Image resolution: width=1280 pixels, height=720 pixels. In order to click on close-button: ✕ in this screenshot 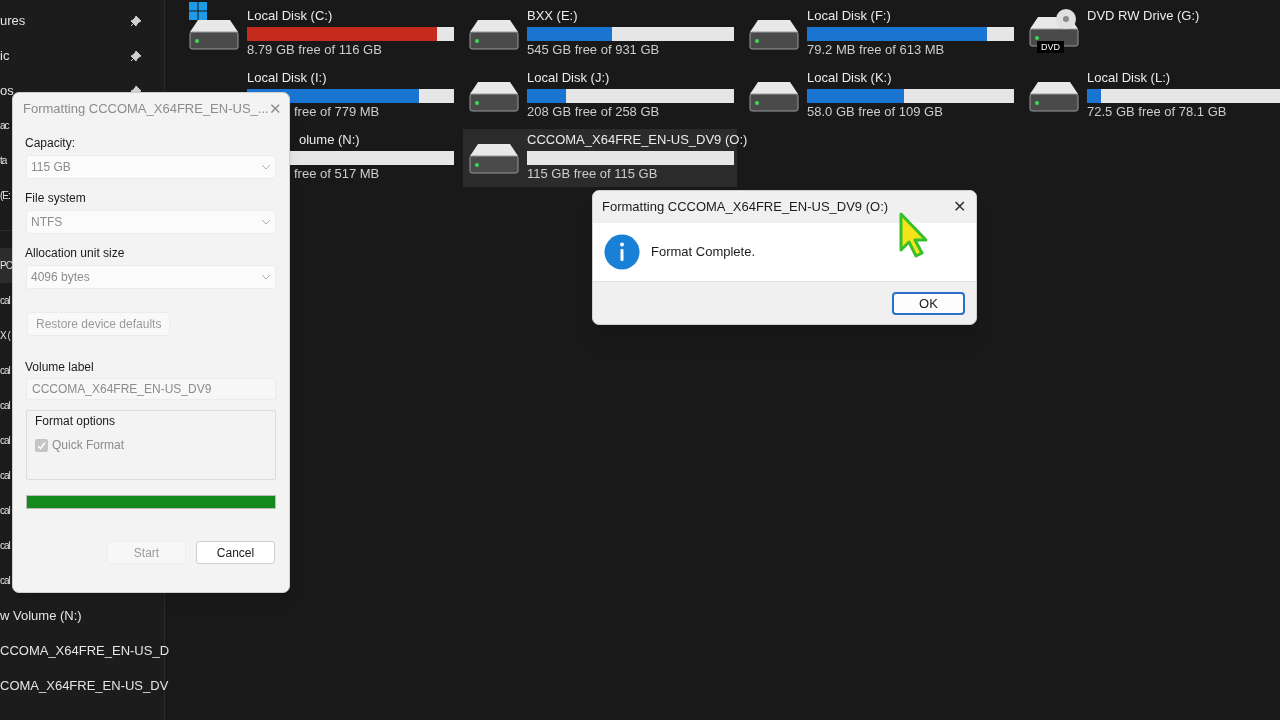, I will do `click(959, 207)`.